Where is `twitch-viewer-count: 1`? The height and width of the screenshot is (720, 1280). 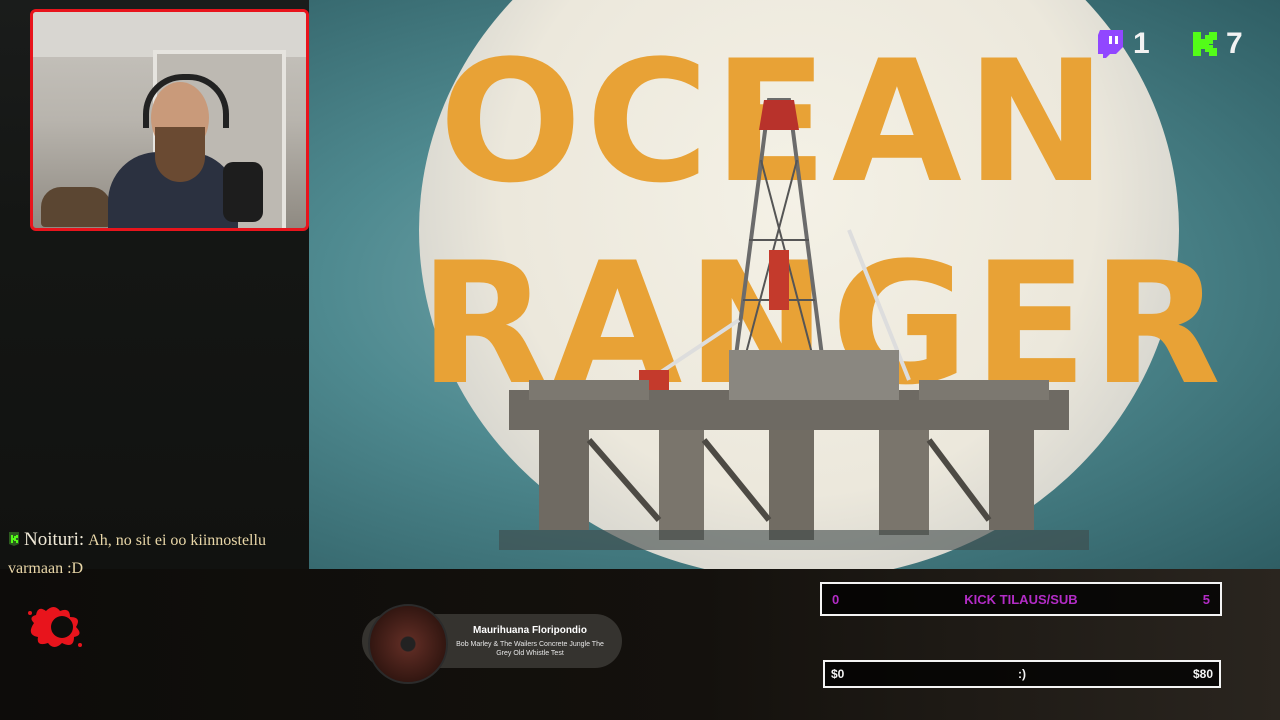 twitch-viewer-count: 1 is located at coordinates (1123, 44).